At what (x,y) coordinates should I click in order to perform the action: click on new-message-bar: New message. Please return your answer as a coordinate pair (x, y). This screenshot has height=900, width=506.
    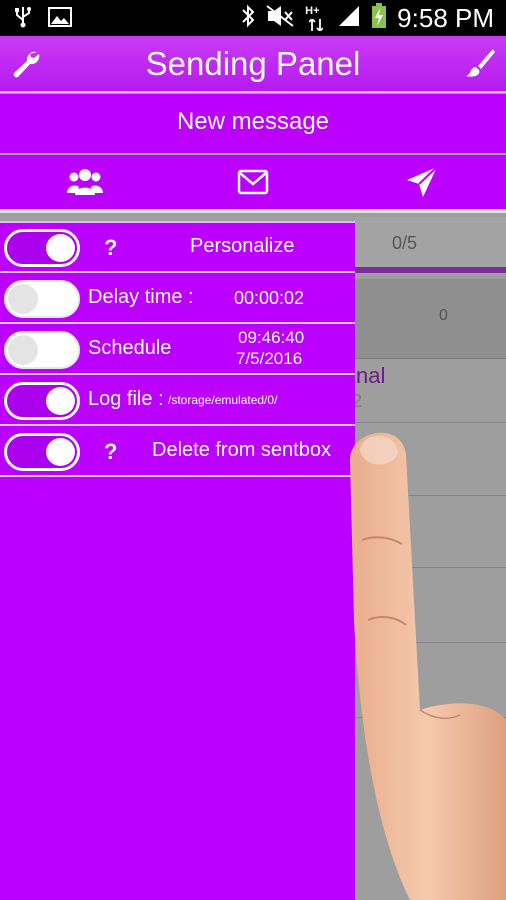
    Looking at the image, I should click on (253, 124).